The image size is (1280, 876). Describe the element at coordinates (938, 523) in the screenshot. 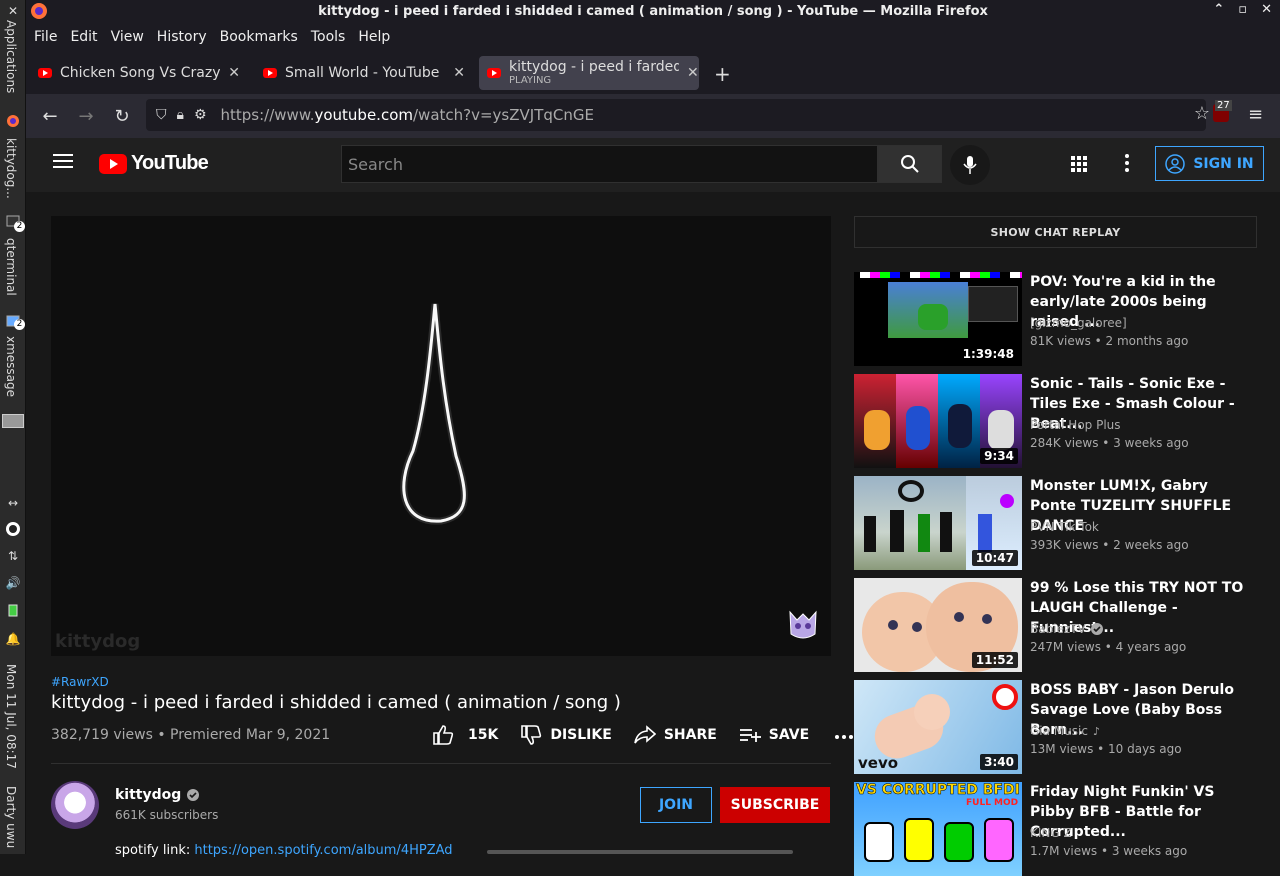

I see `recommendation-thumbnail: 10:47` at that location.